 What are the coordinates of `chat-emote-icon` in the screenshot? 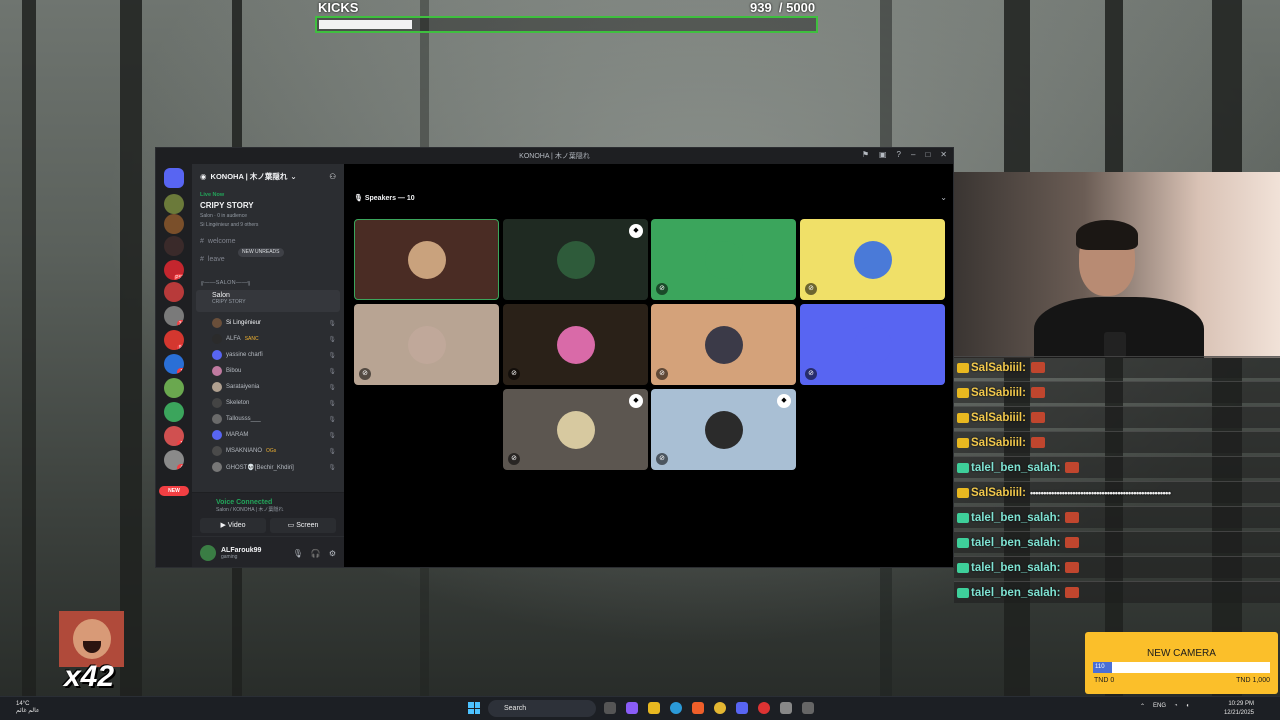 It's located at (1072, 517).